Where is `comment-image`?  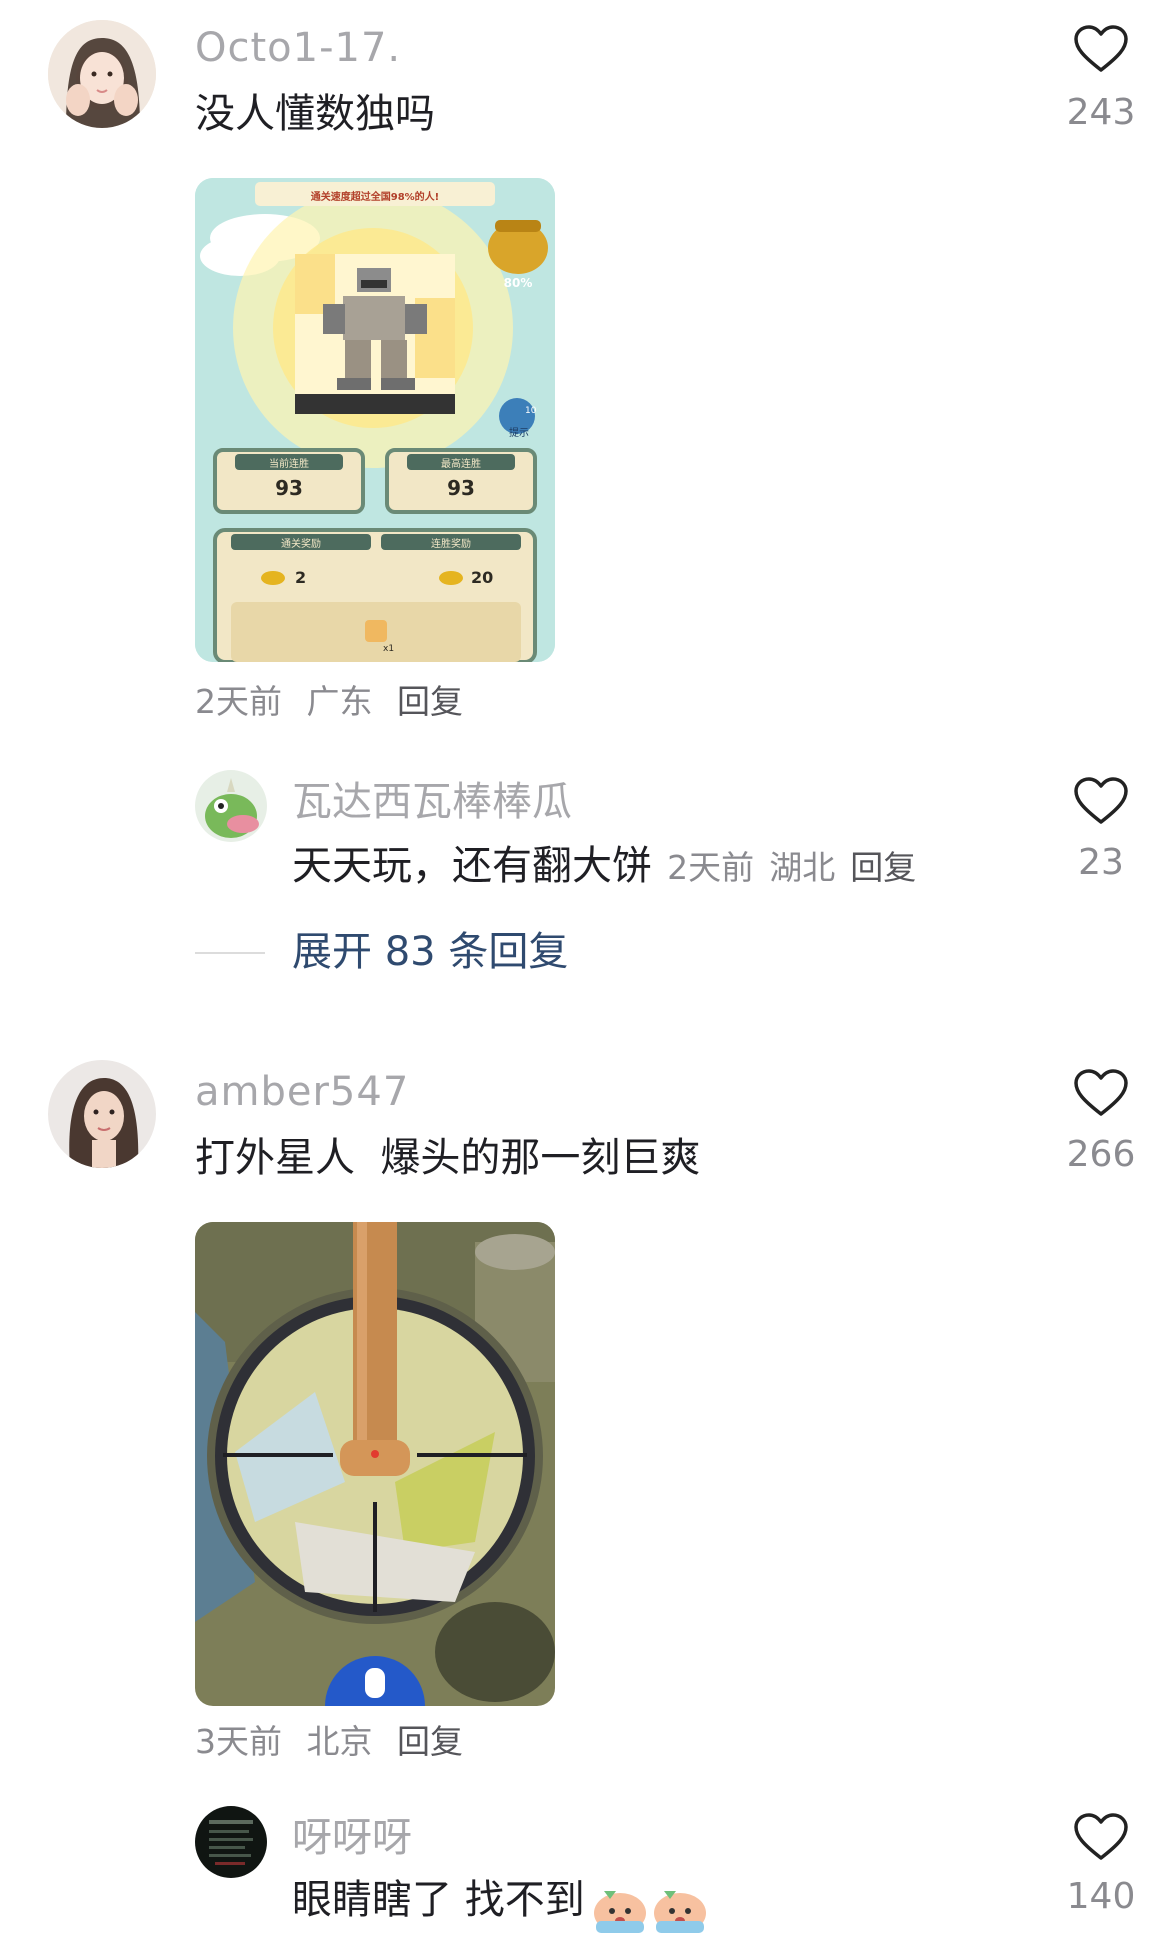 comment-image is located at coordinates (375, 1464).